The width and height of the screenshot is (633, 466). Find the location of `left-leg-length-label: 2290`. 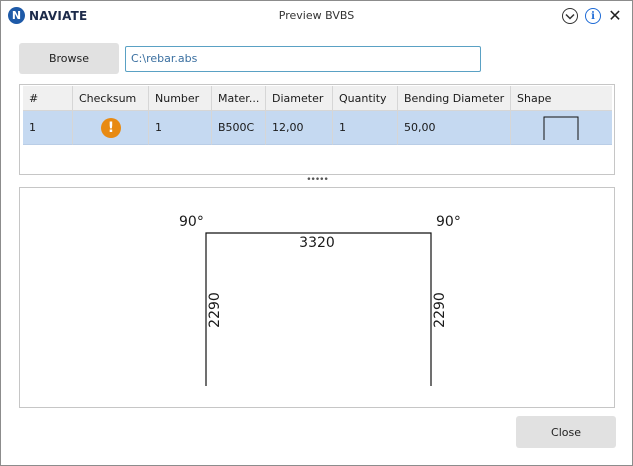

left-leg-length-label: 2290 is located at coordinates (215, 310).